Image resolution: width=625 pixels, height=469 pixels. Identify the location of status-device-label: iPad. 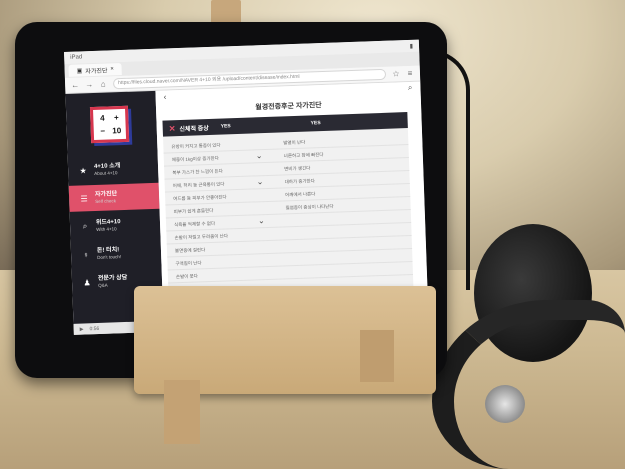
(76, 57).